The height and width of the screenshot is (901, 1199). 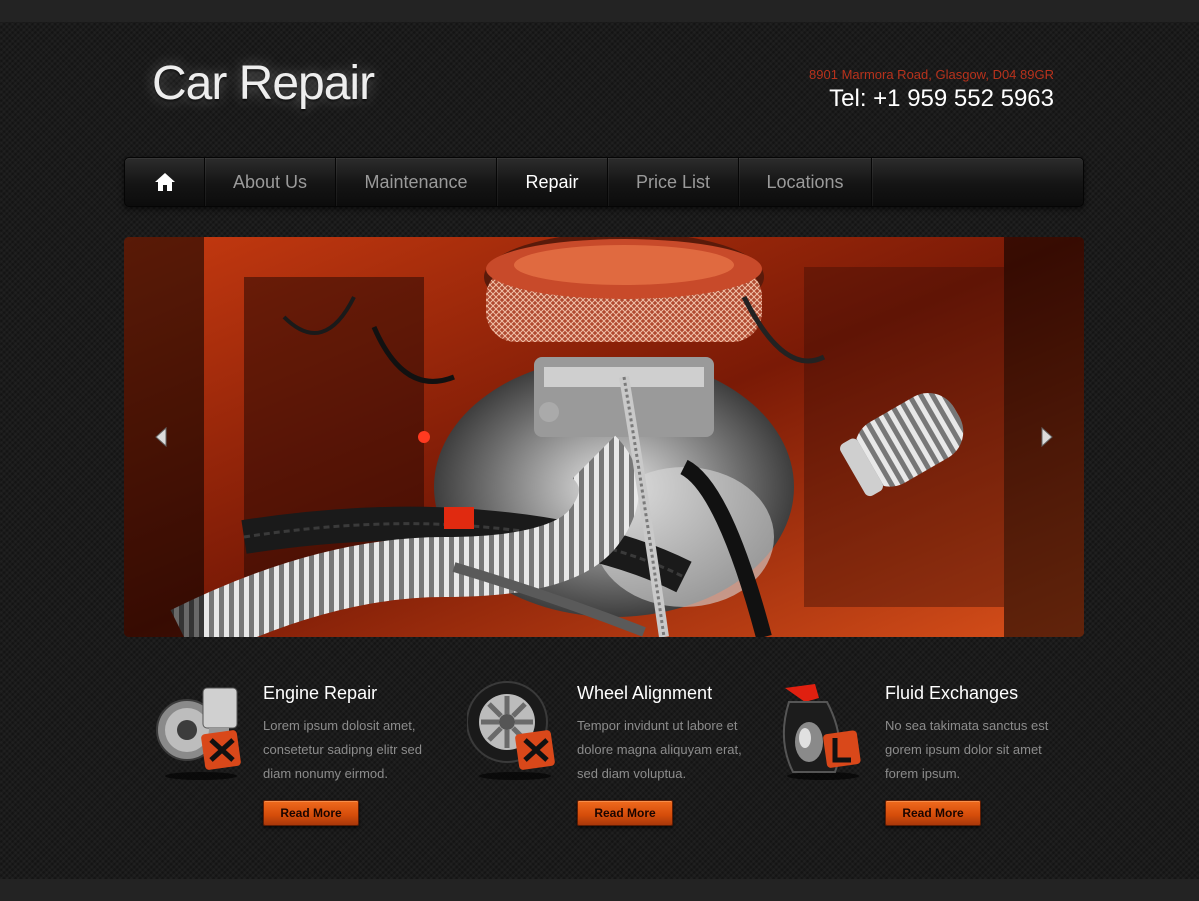 I want to click on nav-price-list: Price List, so click(x=673, y=182).